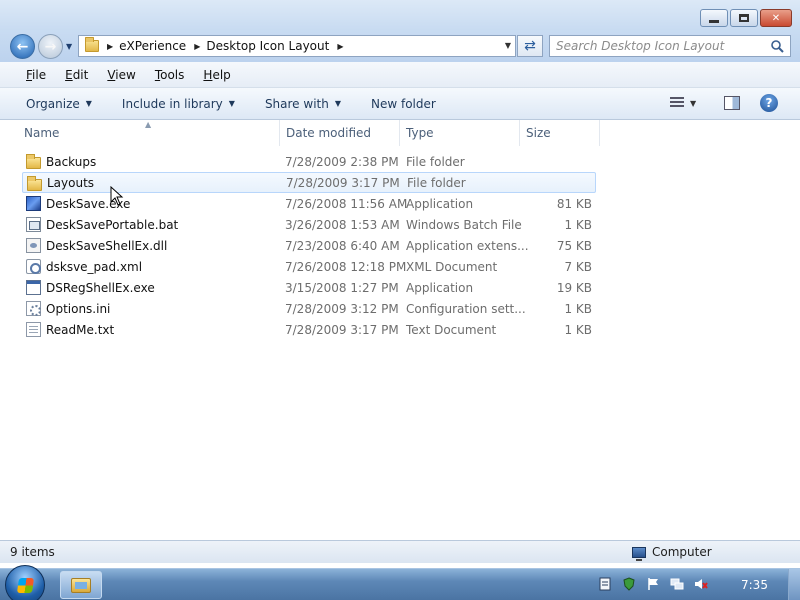  Describe the element at coordinates (574, 245) in the screenshot. I see `file-size: 75 KB` at that location.